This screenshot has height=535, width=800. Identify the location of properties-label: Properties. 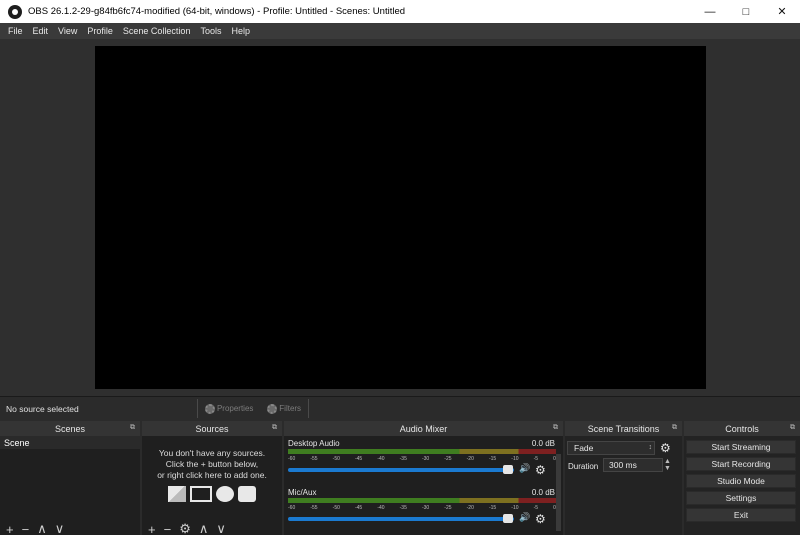
(235, 408).